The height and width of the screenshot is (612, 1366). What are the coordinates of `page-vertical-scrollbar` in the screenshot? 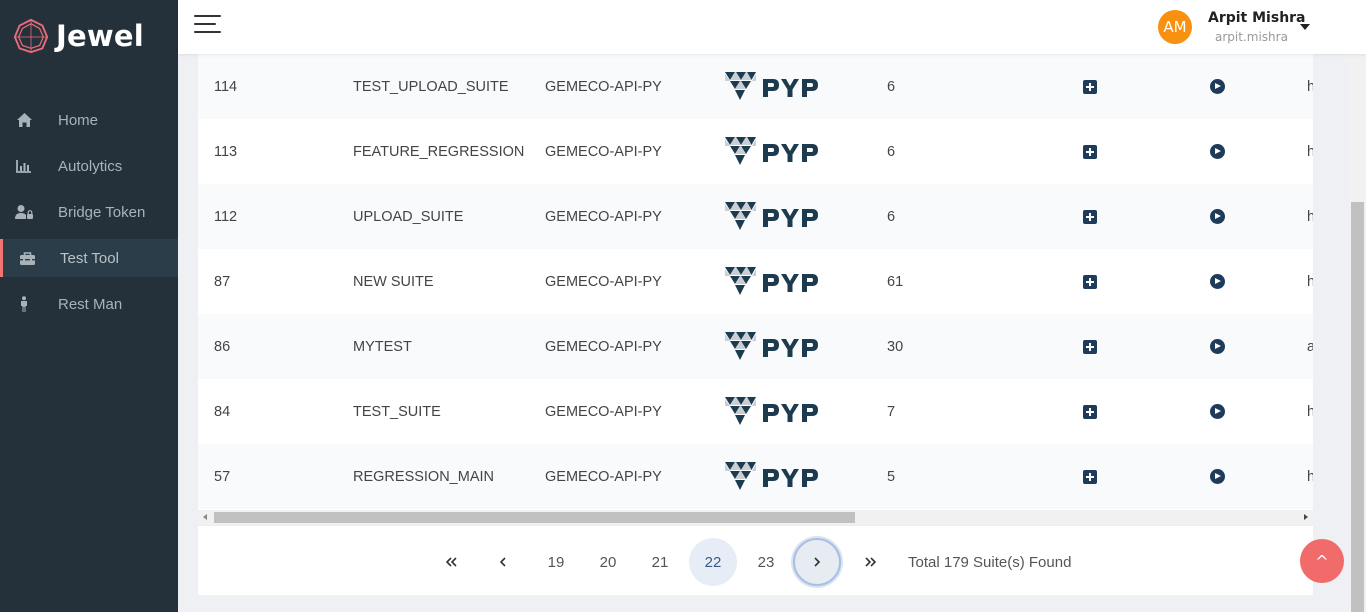 It's located at (1357, 333).